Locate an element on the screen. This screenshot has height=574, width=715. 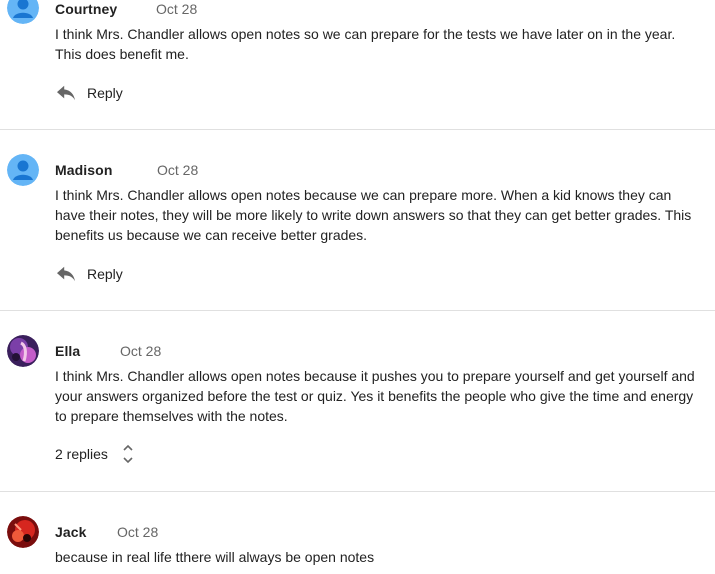
author-name: Courtney is located at coordinates (86, 9).